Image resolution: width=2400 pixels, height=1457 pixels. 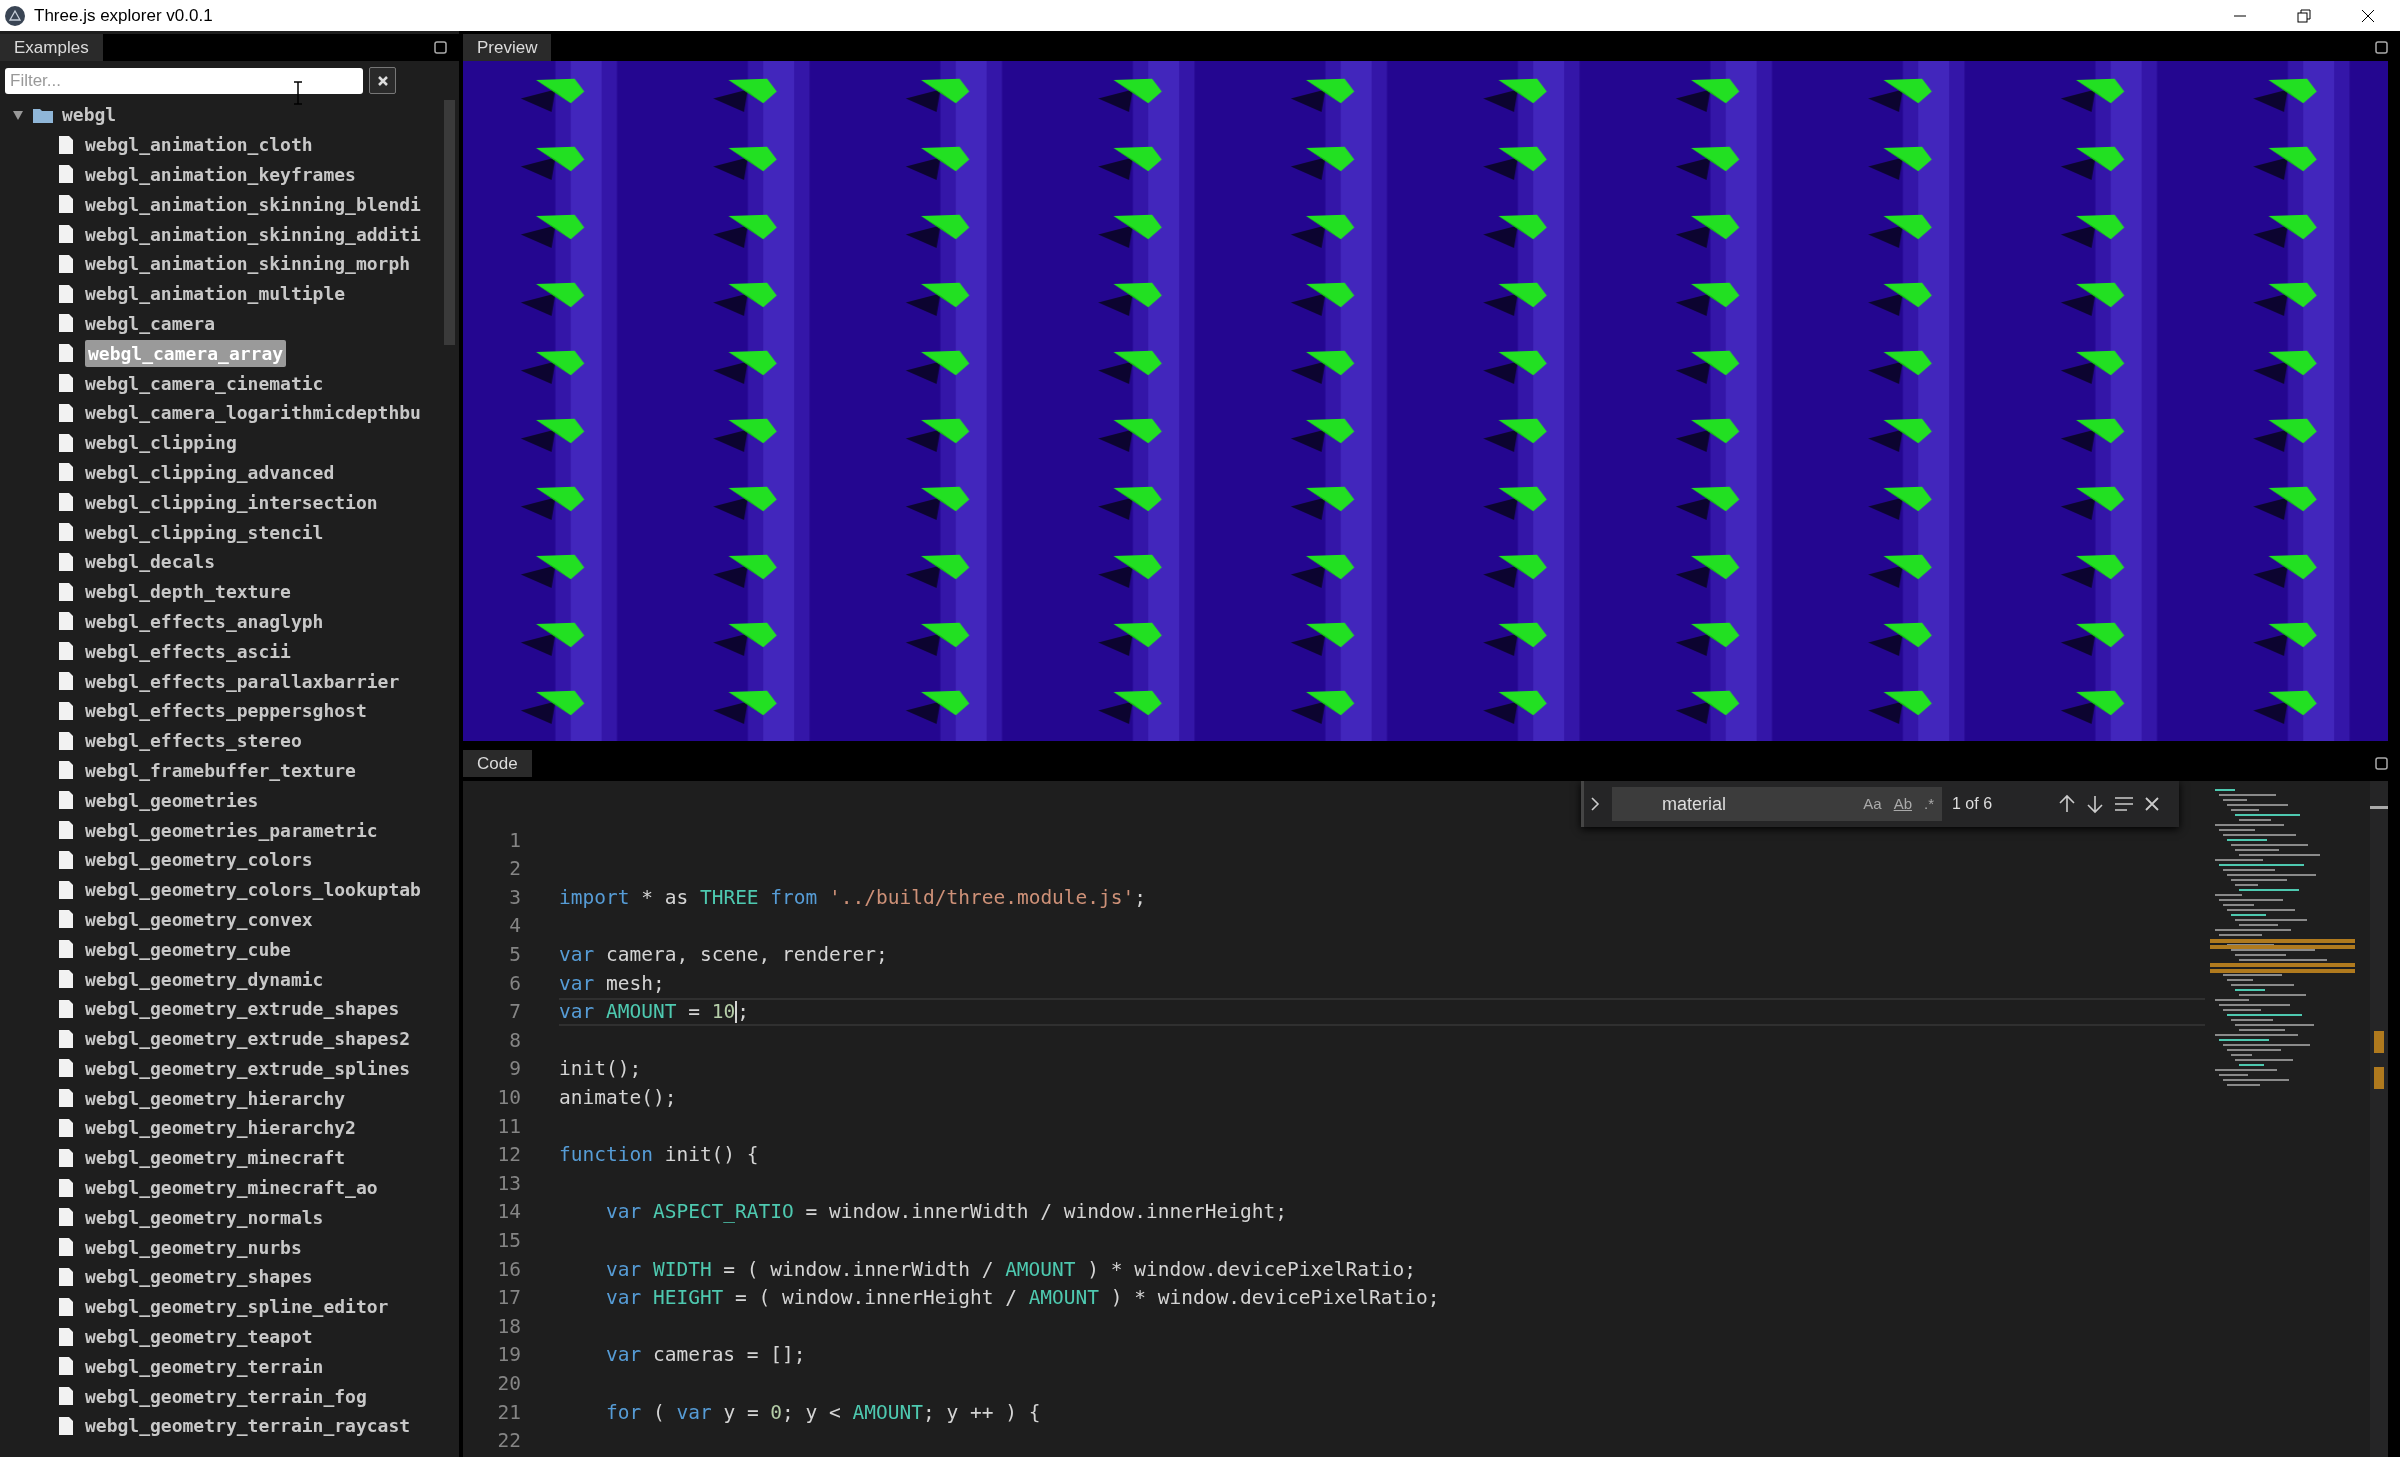 I want to click on panel-tab: Examples, so click(x=51, y=47).